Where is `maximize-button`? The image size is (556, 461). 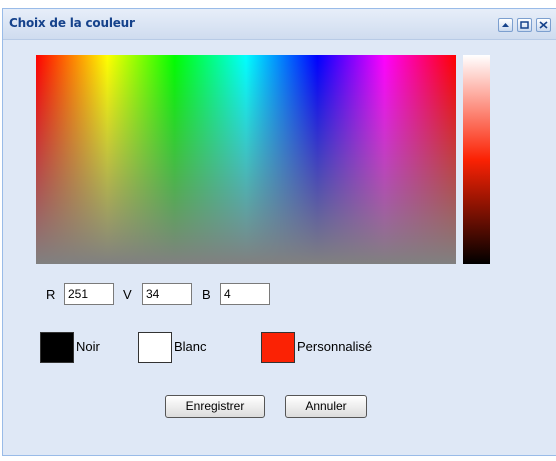 maximize-button is located at coordinates (524, 25).